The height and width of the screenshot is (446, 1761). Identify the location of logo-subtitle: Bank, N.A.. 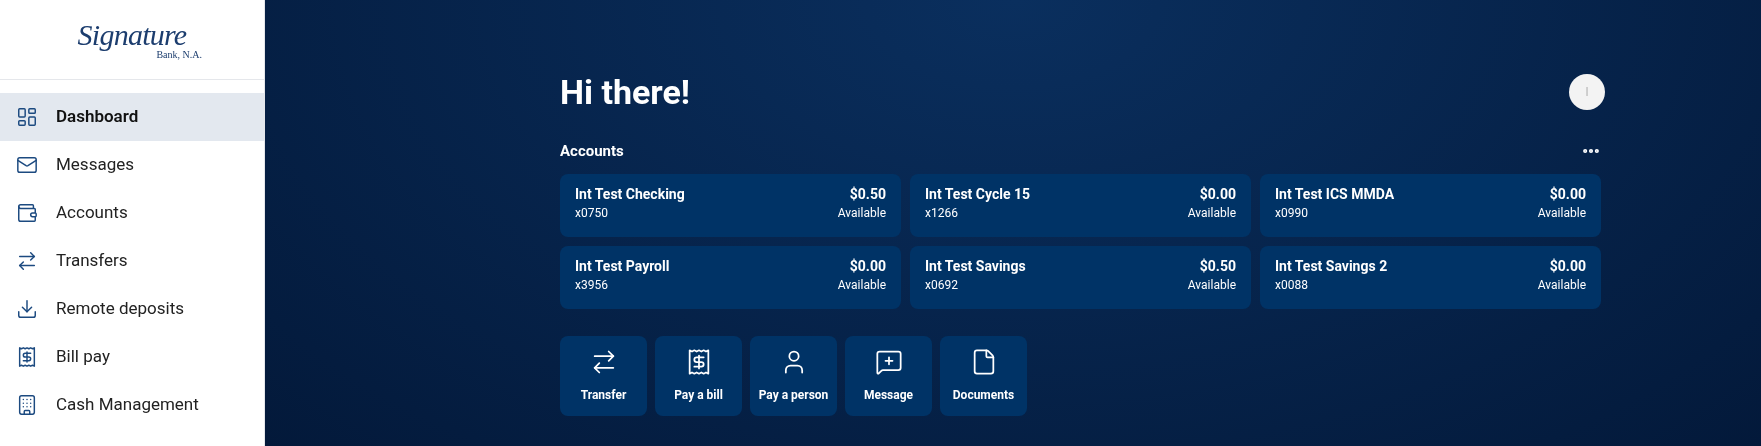
(179, 54).